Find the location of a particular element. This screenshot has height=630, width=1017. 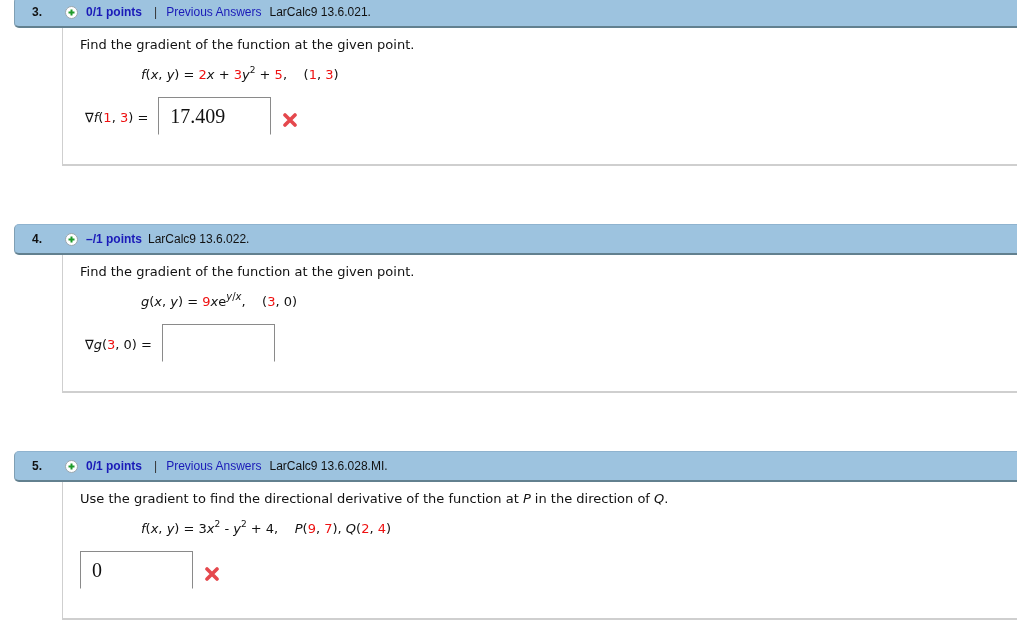

formula-text: f(x, y) = 3x$^{2}$ - y$^{2}$ + 4, P(9, 7), Q(2, 4) is located at coordinates (266, 529).